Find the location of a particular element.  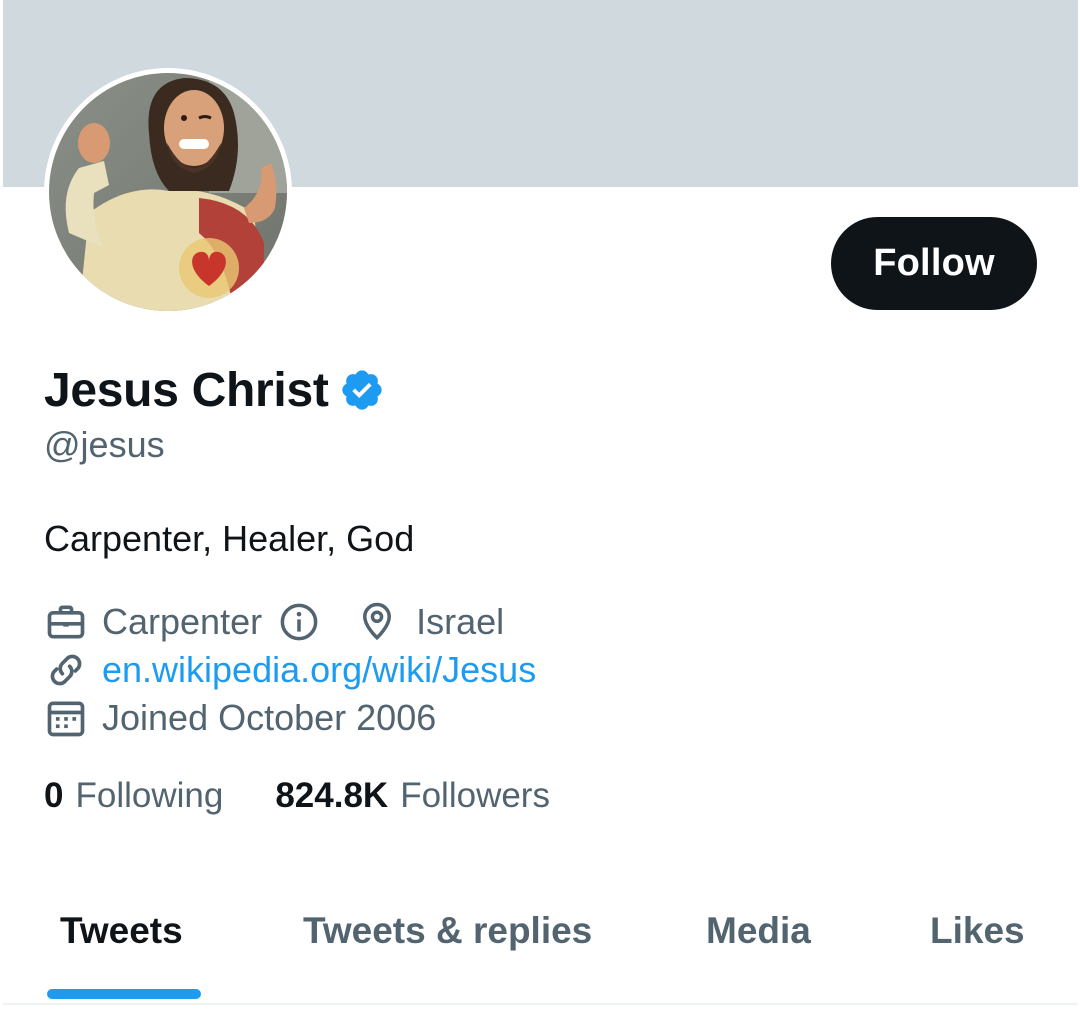

link-icon is located at coordinates (66, 670).